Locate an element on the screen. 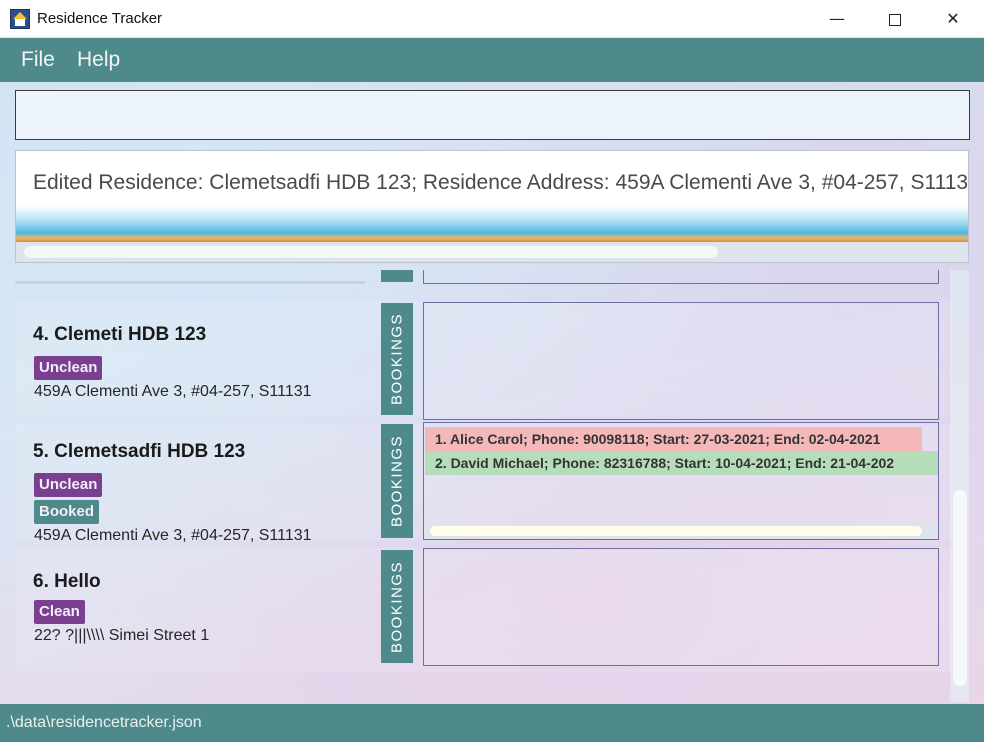  house-icon is located at coordinates (20, 19).